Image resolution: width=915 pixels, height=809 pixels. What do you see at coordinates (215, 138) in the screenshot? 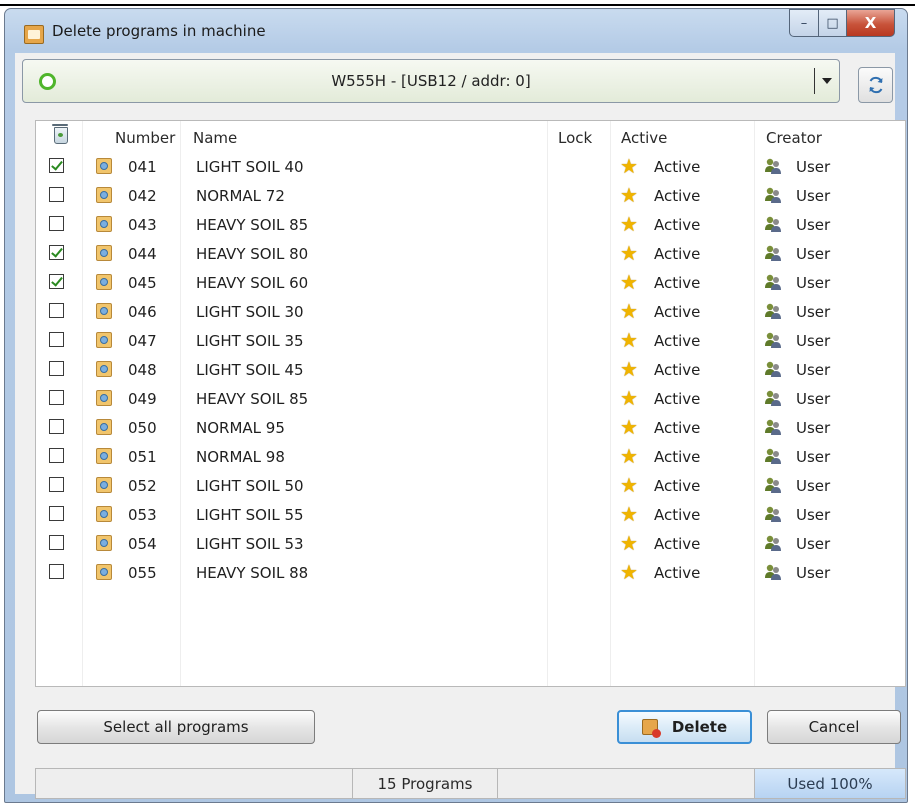
I see `column-header-name: Name` at bounding box center [215, 138].